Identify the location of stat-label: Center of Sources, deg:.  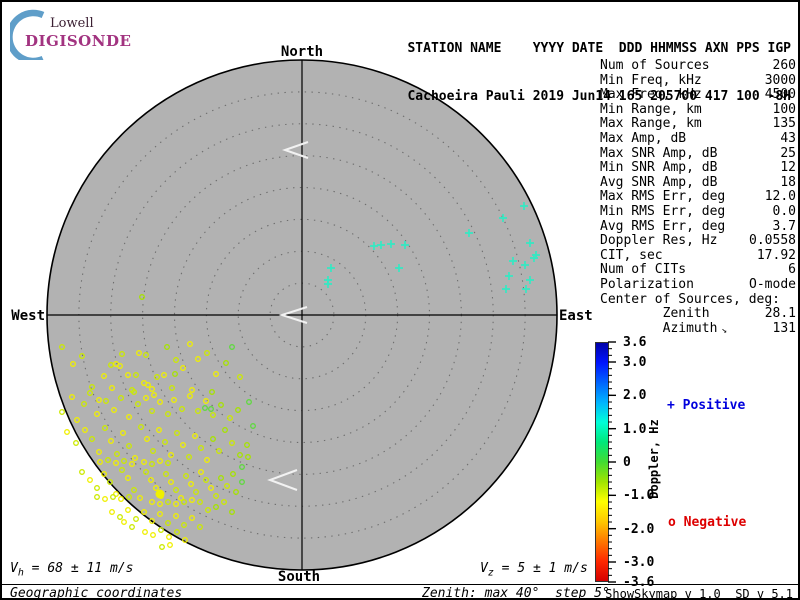
(690, 299).